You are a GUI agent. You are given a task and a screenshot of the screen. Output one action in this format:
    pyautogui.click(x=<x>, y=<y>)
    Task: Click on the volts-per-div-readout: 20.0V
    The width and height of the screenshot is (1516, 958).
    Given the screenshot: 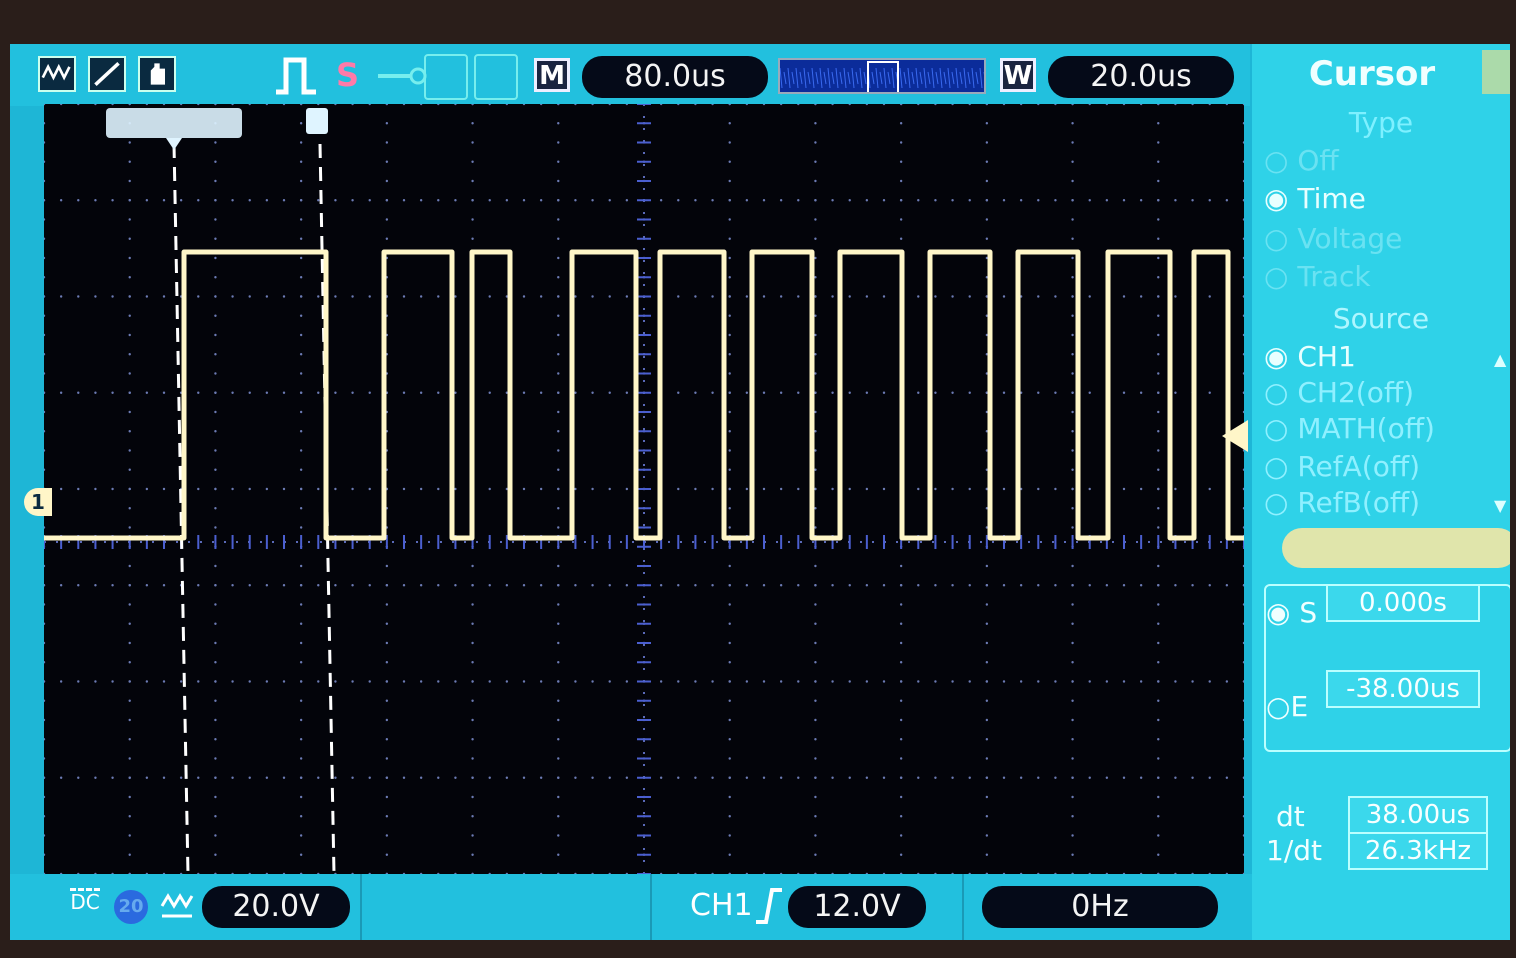 What is the action you would take?
    pyautogui.click(x=276, y=907)
    